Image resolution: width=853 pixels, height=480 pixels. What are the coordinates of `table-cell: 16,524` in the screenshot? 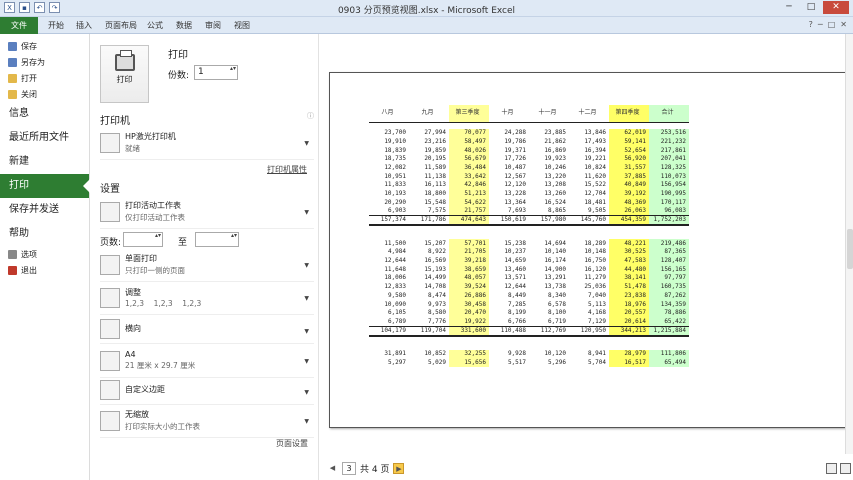 It's located at (555, 202).